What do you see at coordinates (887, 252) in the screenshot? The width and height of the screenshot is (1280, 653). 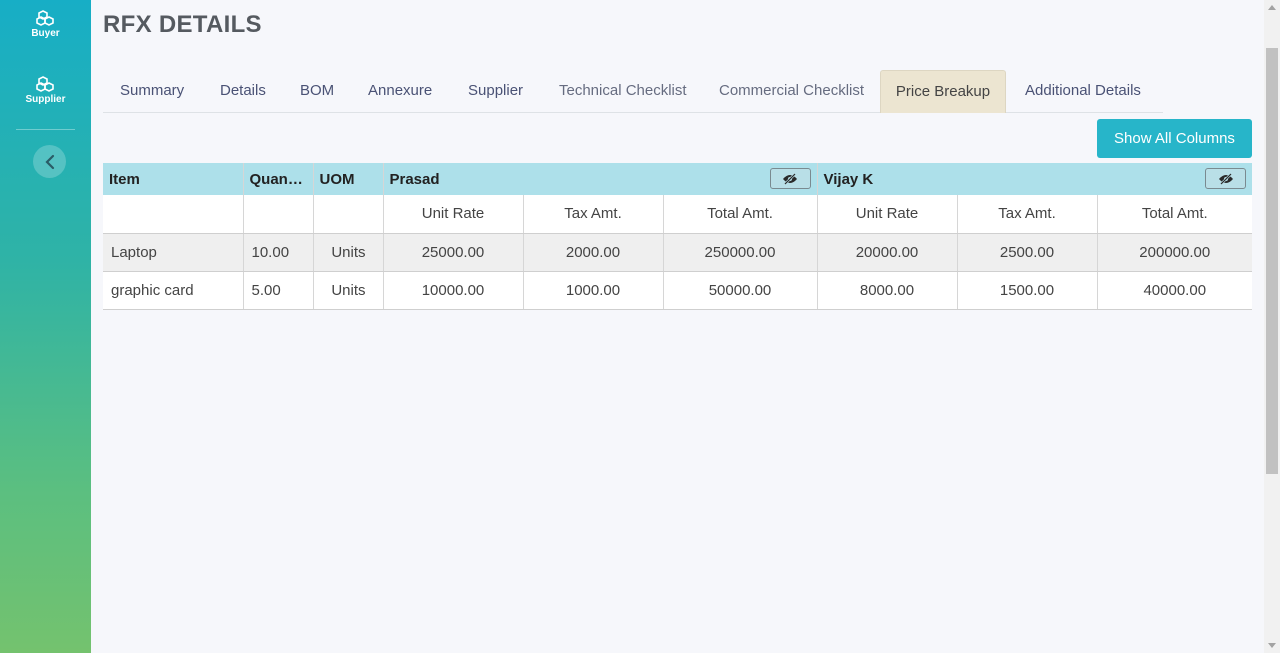 I see `cell-unit-rate: 20000.00` at bounding box center [887, 252].